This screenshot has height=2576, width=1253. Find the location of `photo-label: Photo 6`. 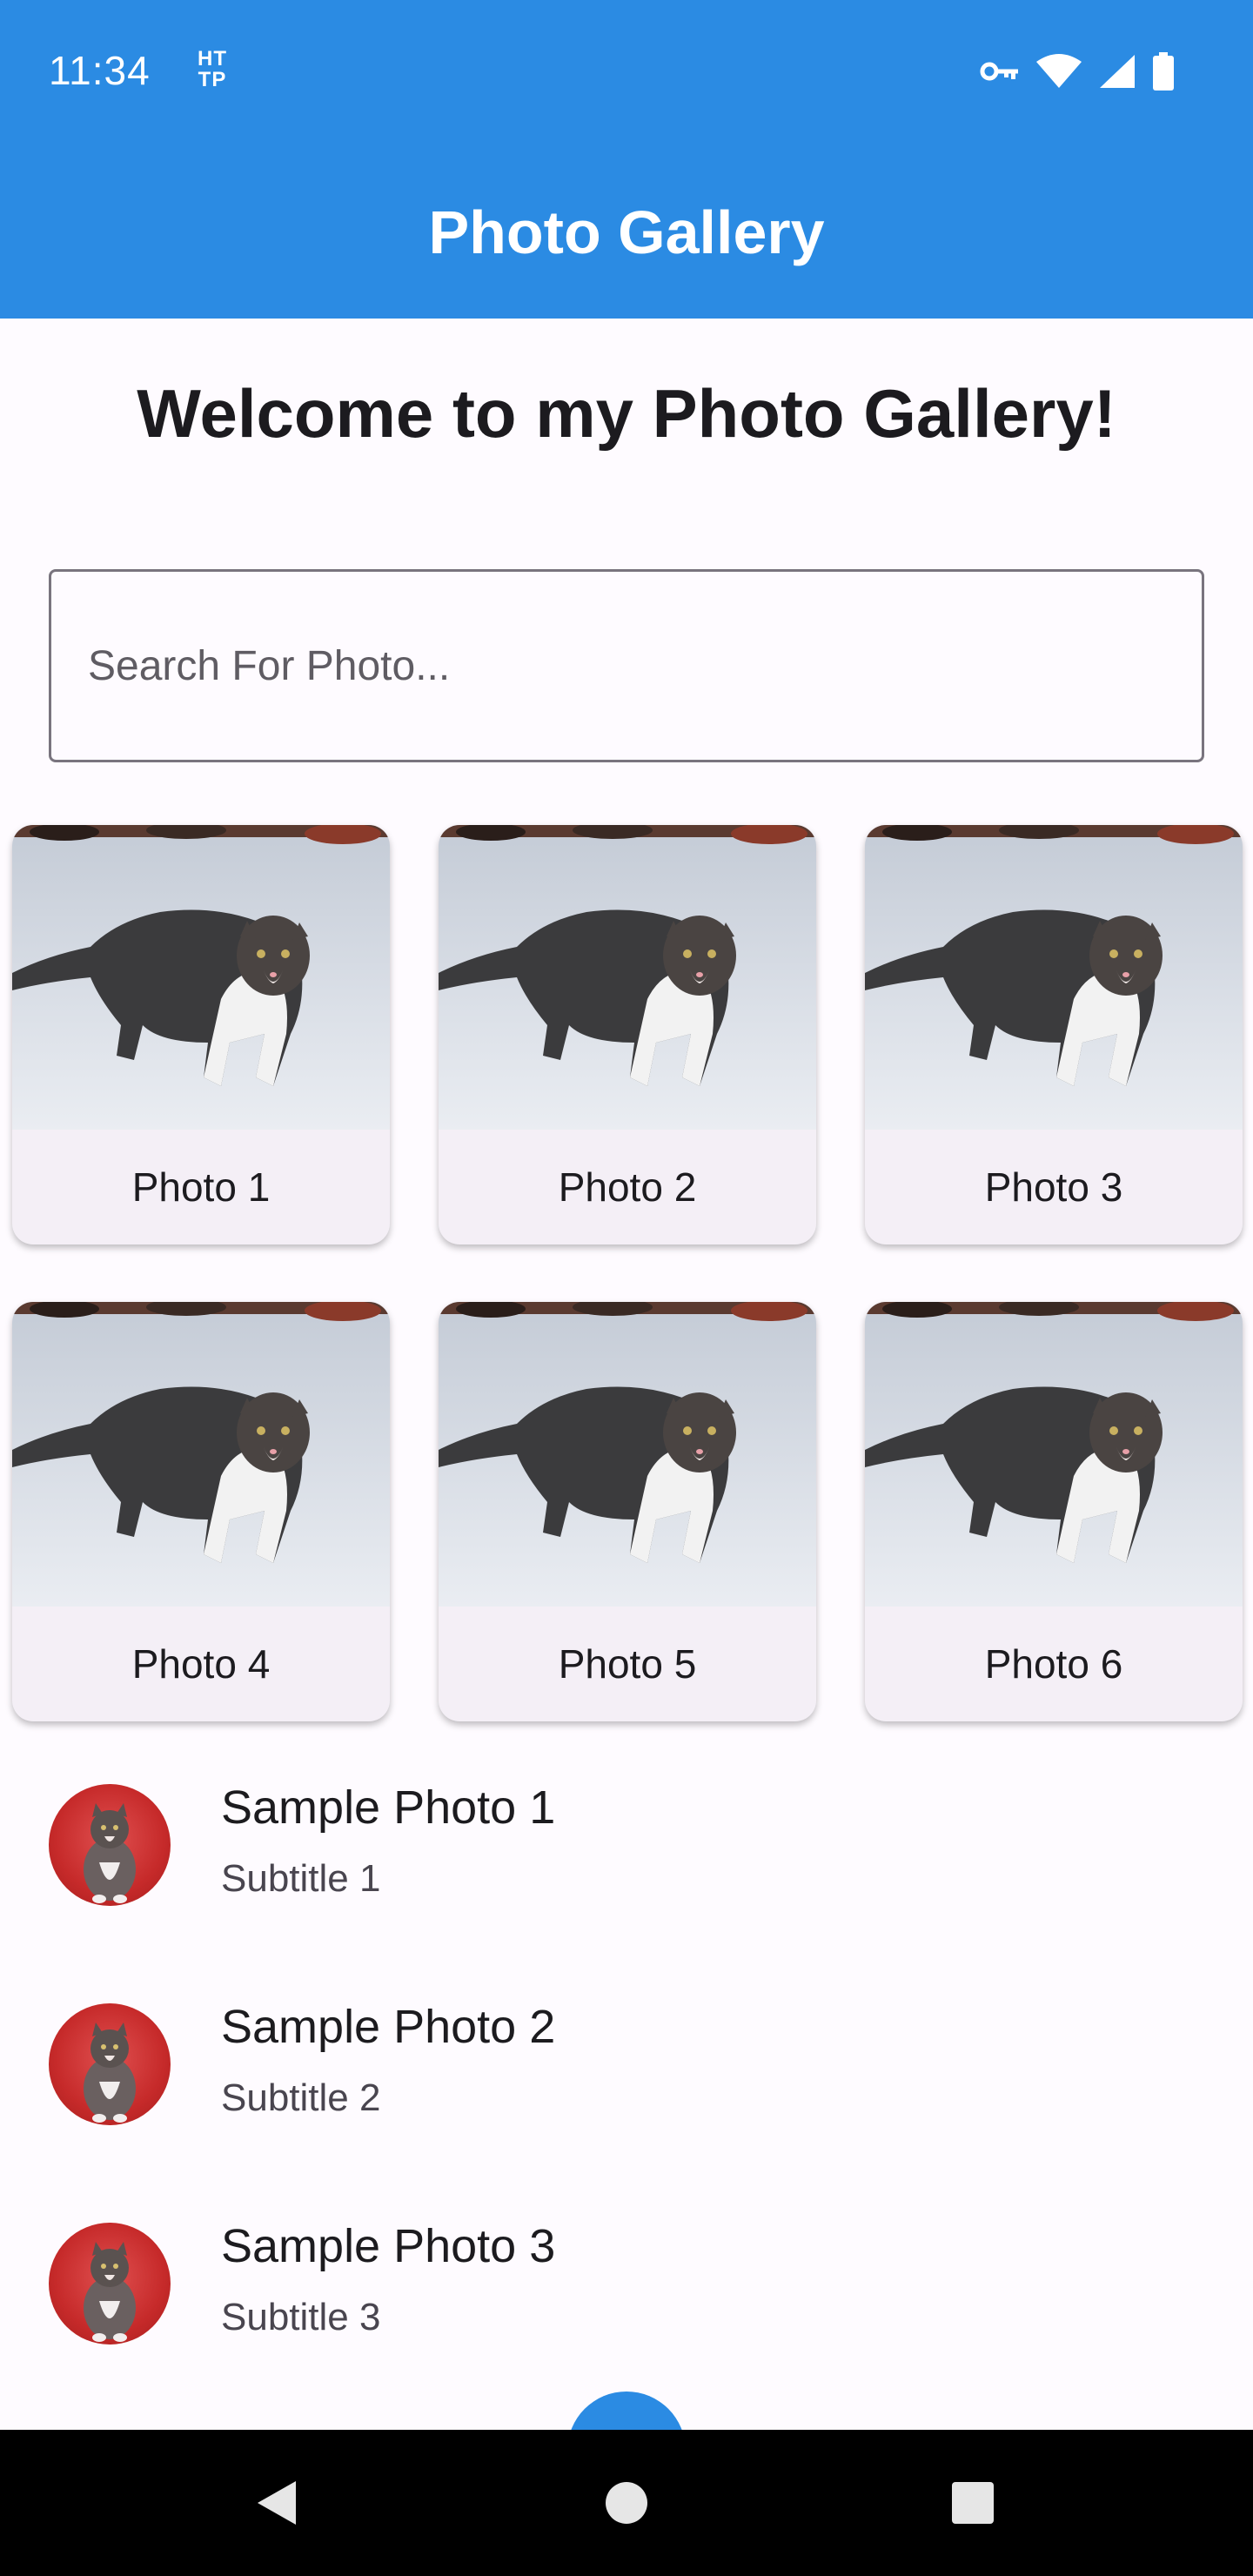

photo-label: Photo 6 is located at coordinates (1053, 1664).